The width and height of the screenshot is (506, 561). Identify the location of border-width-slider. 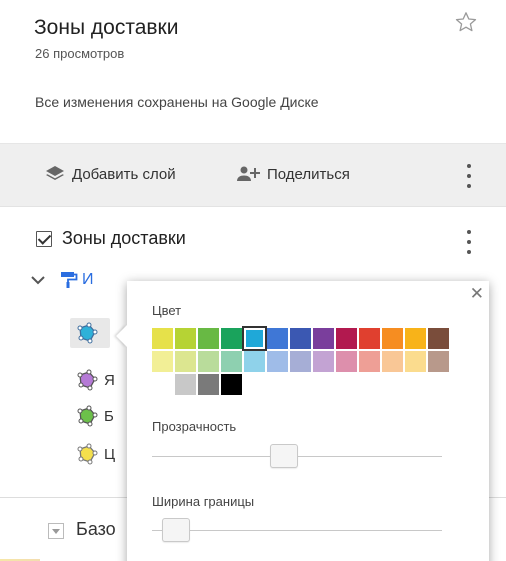
(297, 530).